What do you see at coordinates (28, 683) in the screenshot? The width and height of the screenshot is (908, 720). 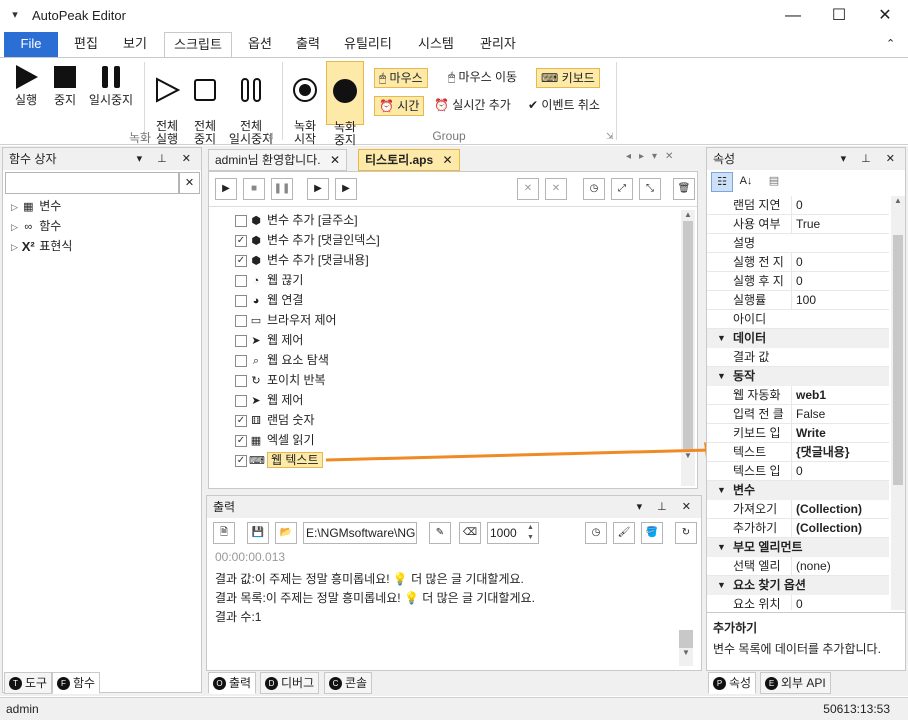 I see `tab-tools: T 도구` at bounding box center [28, 683].